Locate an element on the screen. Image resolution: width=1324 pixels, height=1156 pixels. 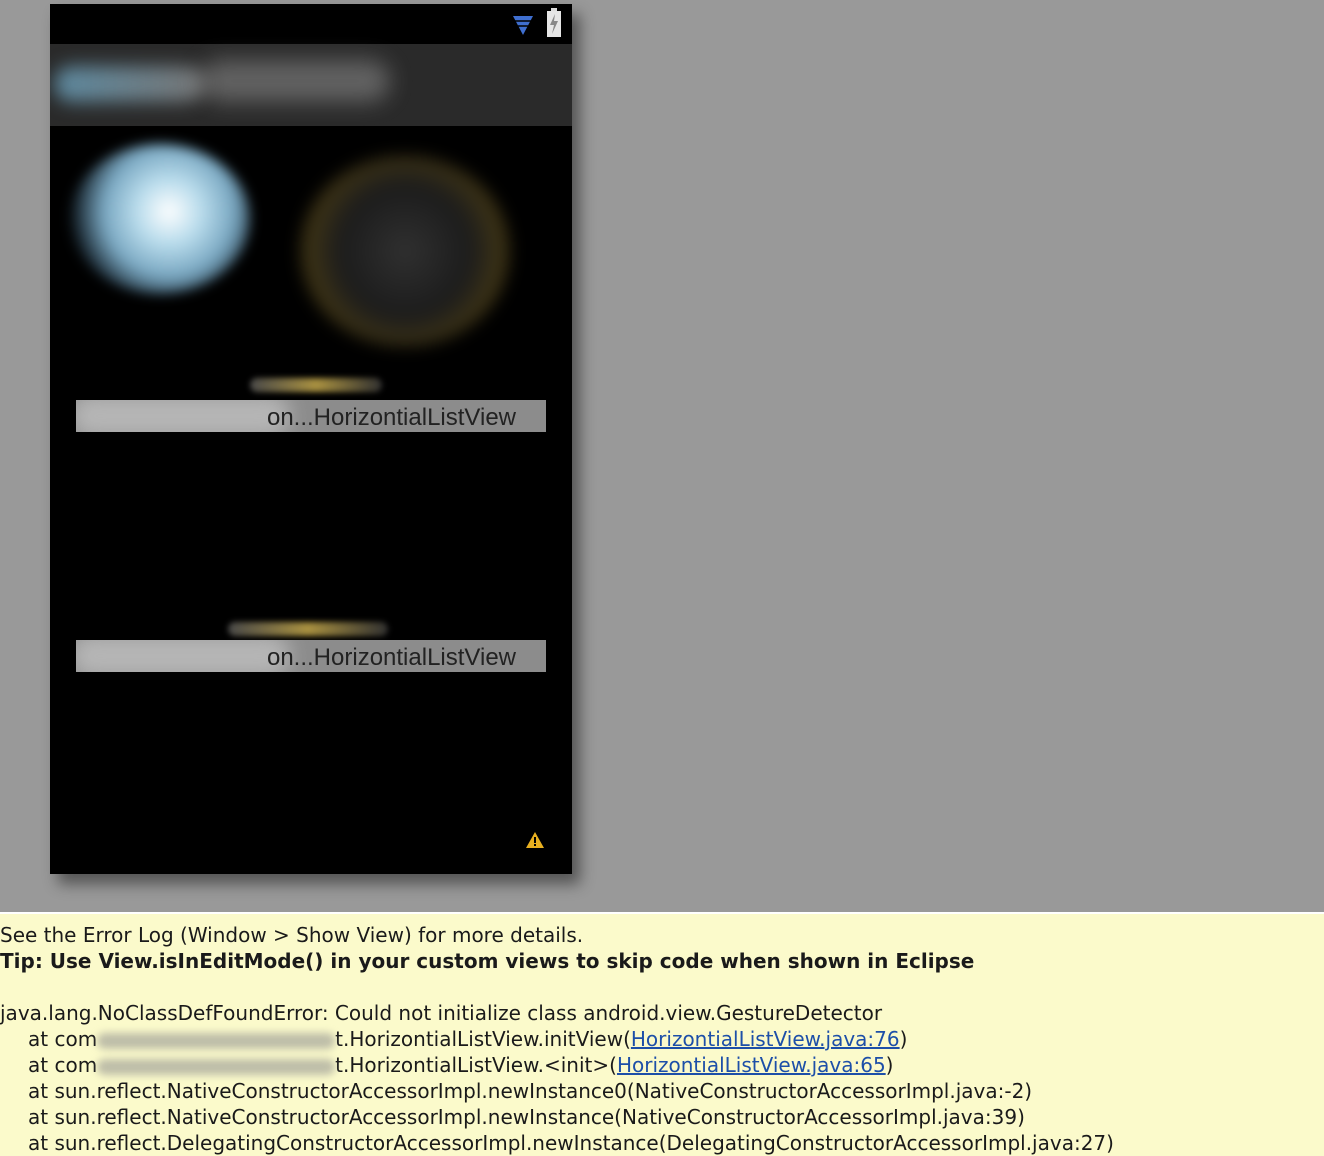
source-link: HorizontialListView.java:65 is located at coordinates (751, 1065).